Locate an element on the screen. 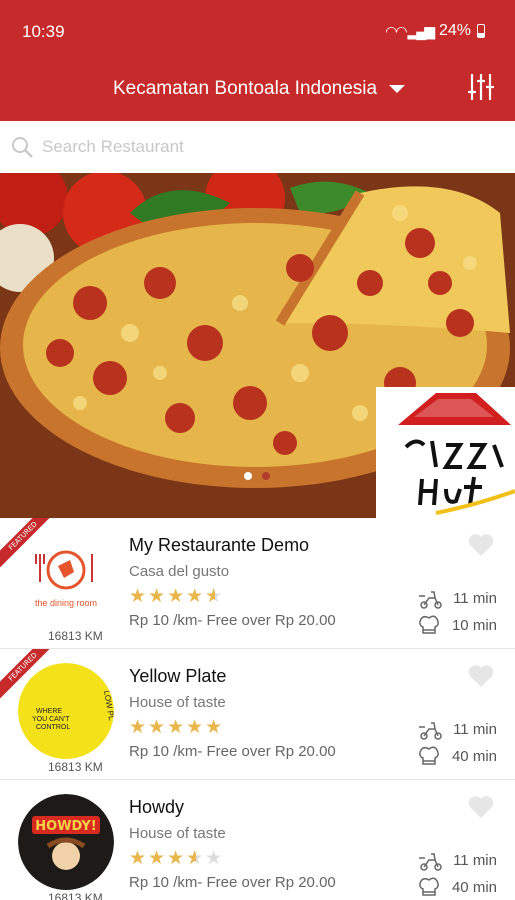  banner-pagination is located at coordinates (257, 476).